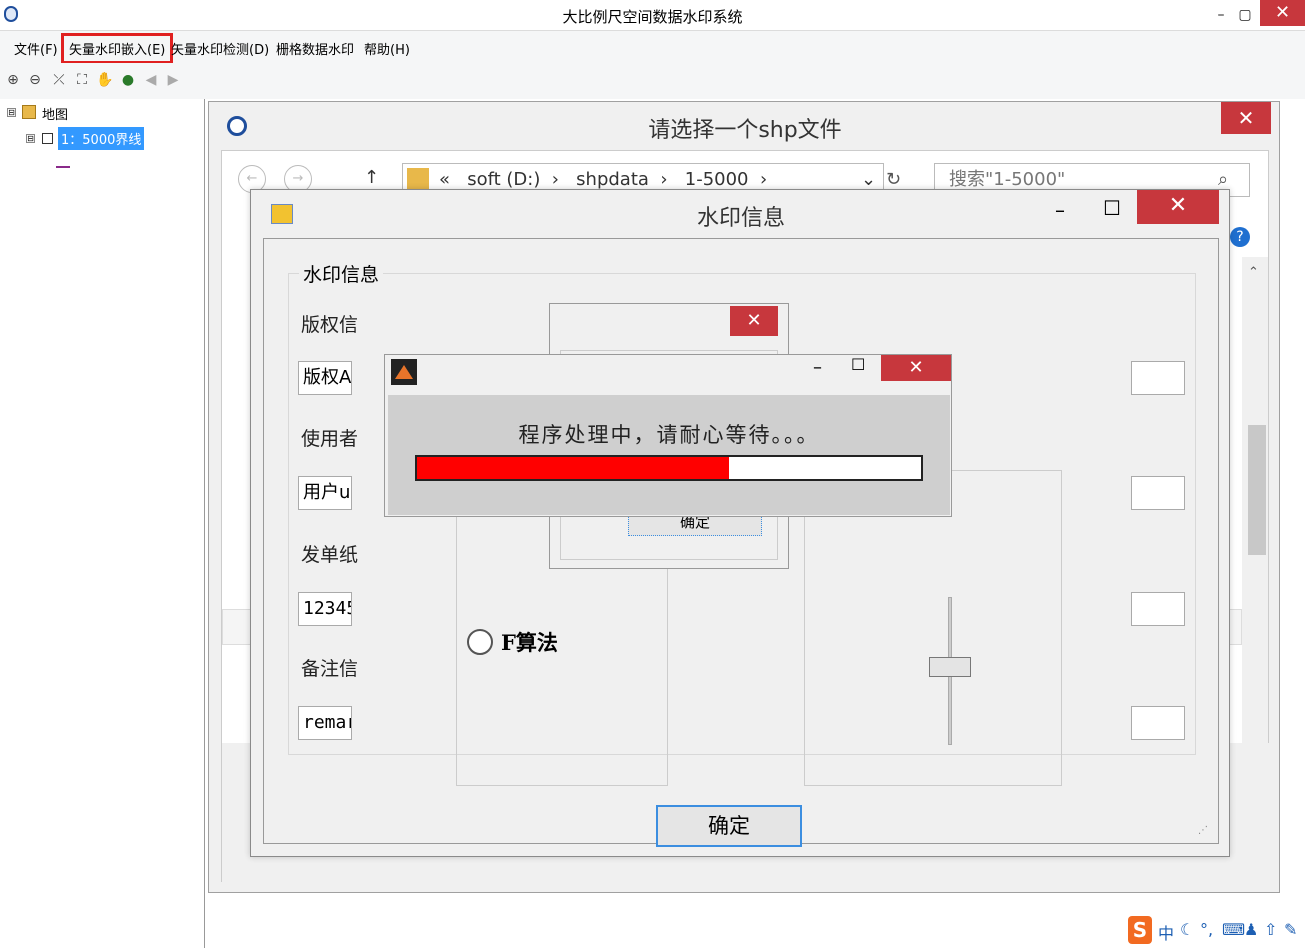  Describe the element at coordinates (1187, 929) in the screenshot. I see `moon-icon: ☾` at that location.